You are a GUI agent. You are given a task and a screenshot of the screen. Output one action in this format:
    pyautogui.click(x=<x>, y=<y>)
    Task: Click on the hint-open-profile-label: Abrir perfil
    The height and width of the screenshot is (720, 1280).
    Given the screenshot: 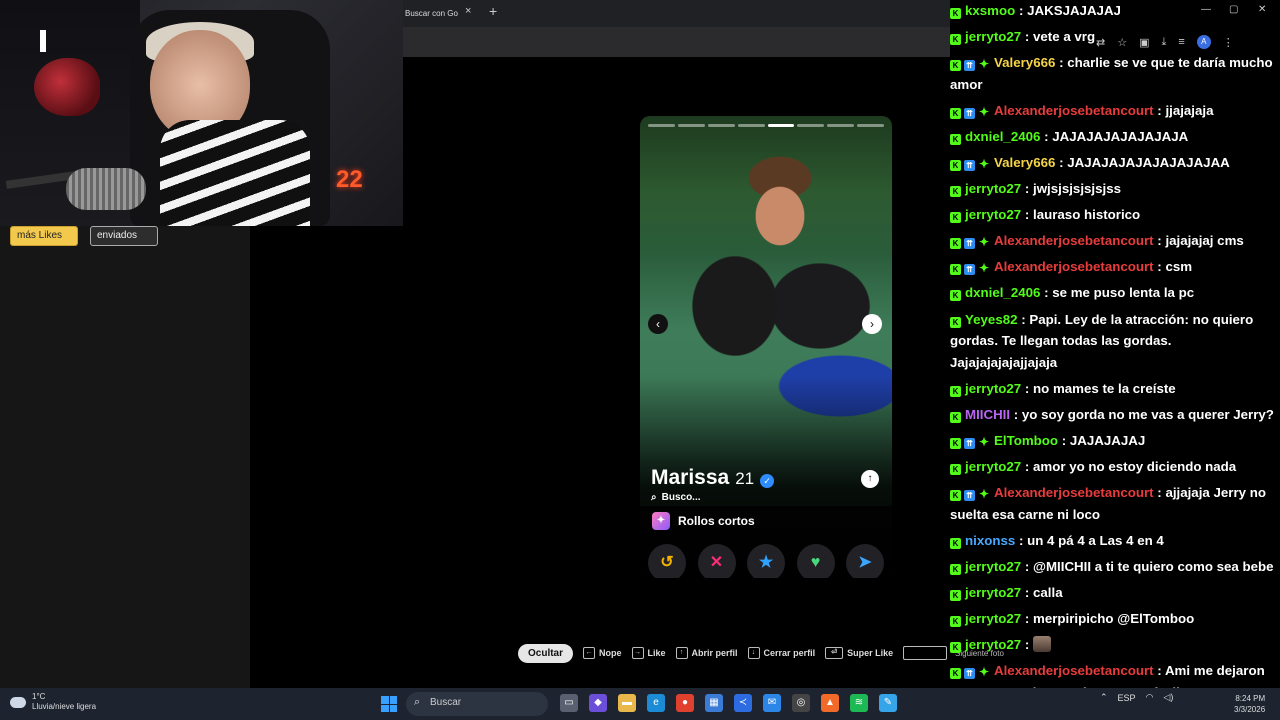 What is the action you would take?
    pyautogui.click(x=714, y=653)
    